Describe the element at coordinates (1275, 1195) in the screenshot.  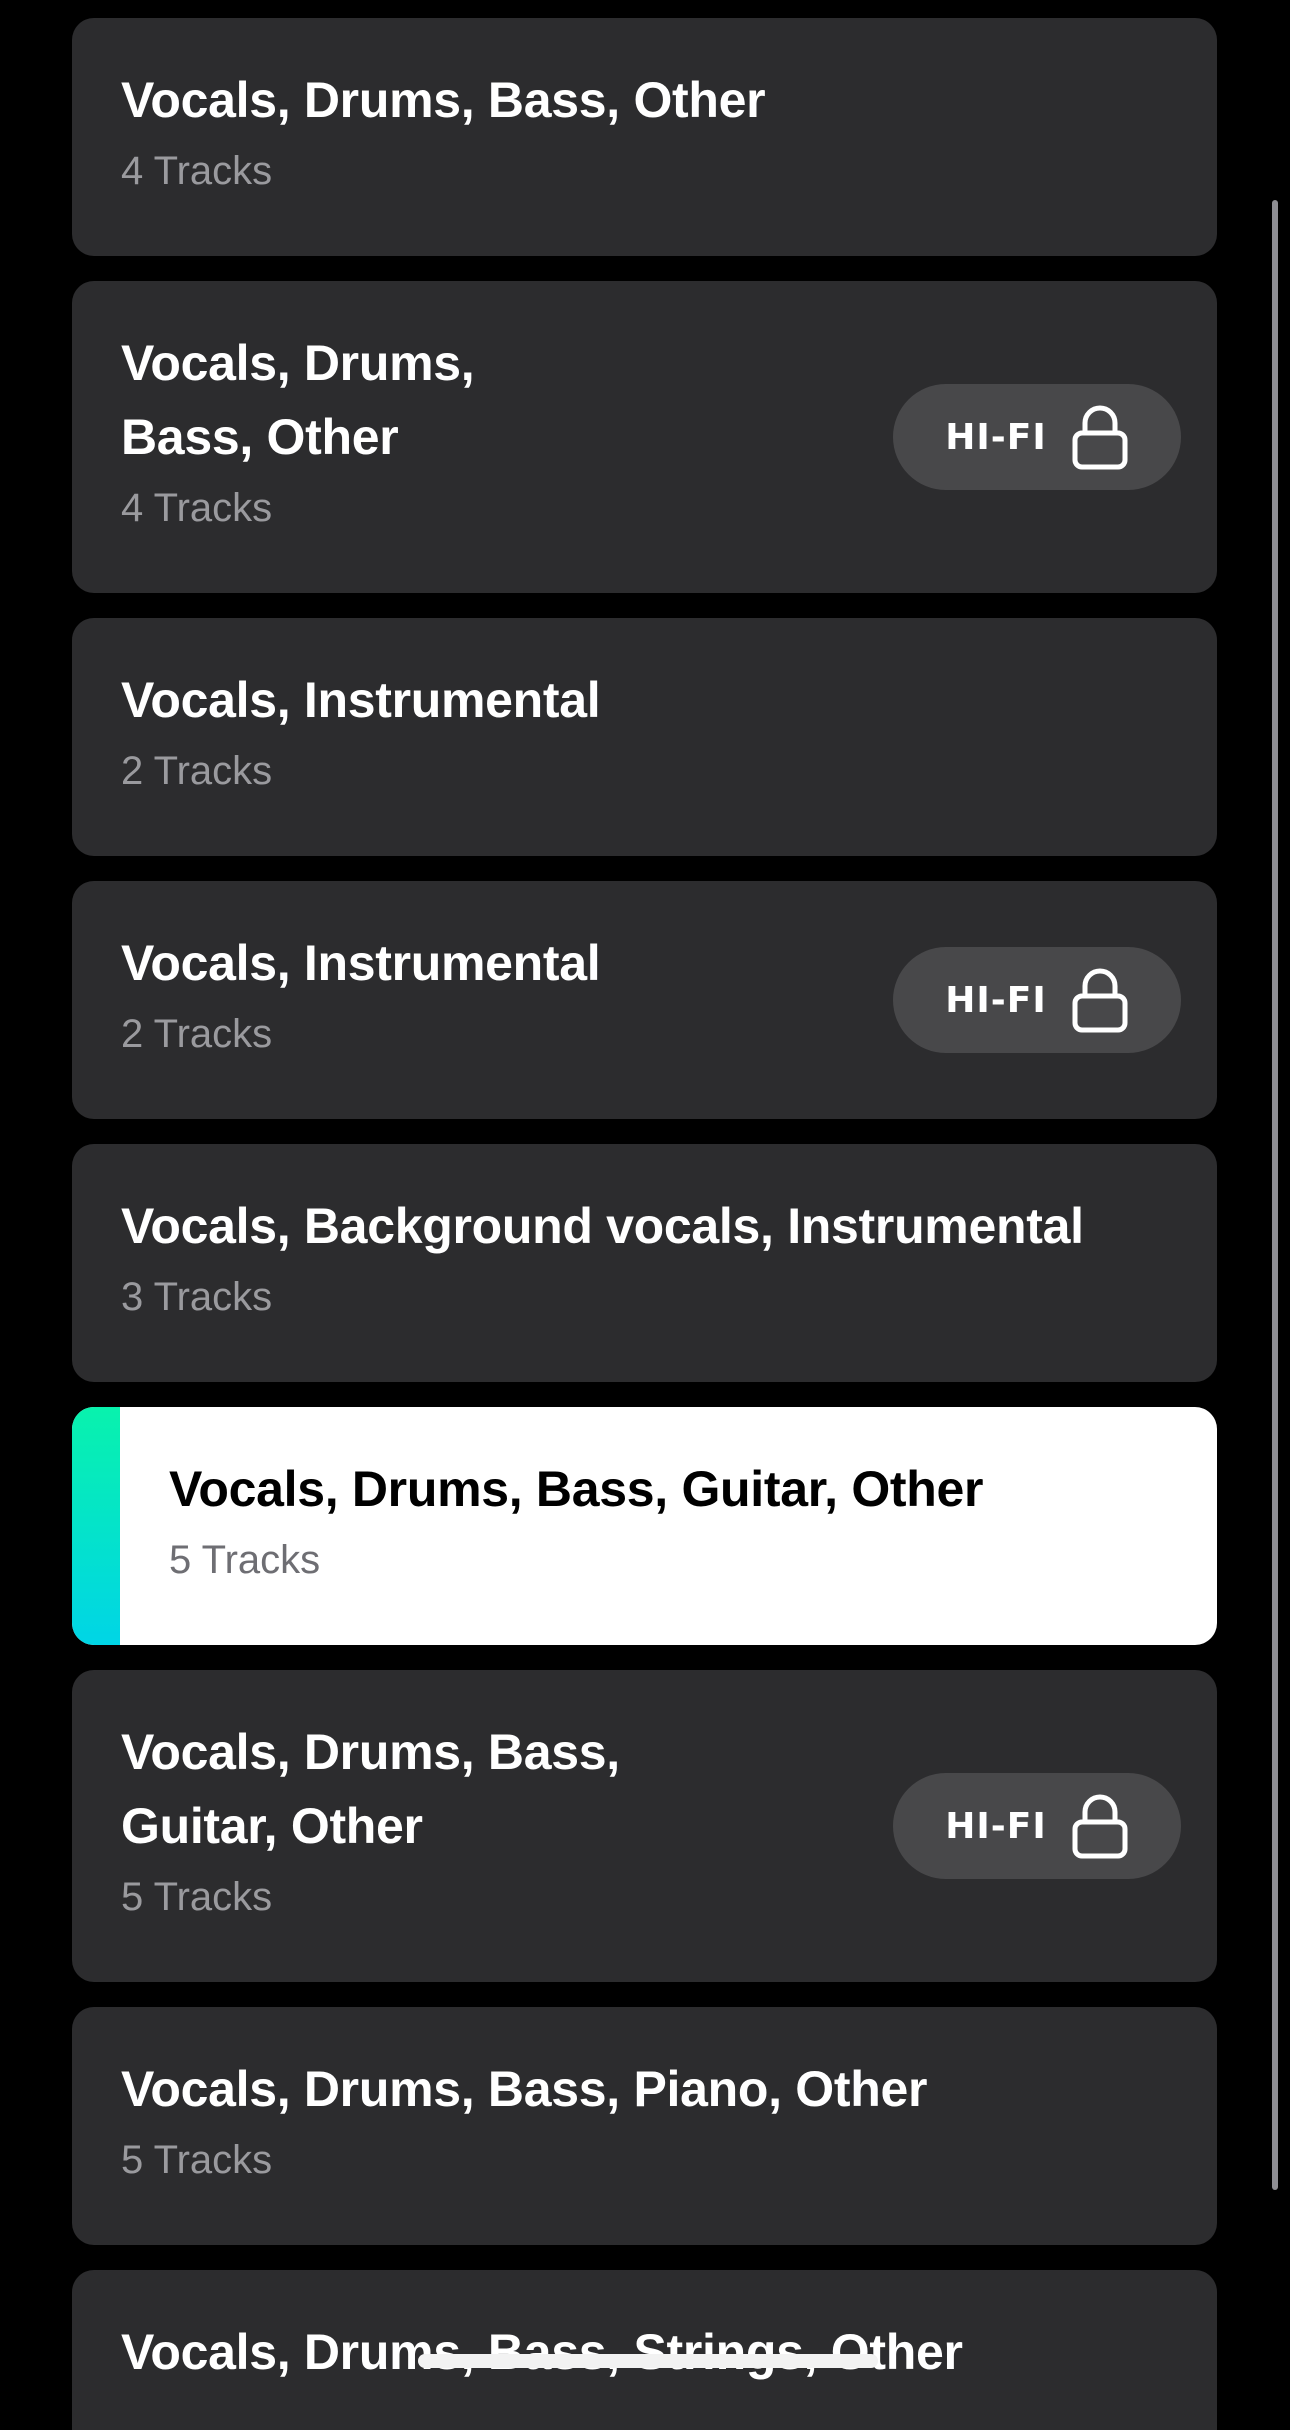
I see `scrollbar` at that location.